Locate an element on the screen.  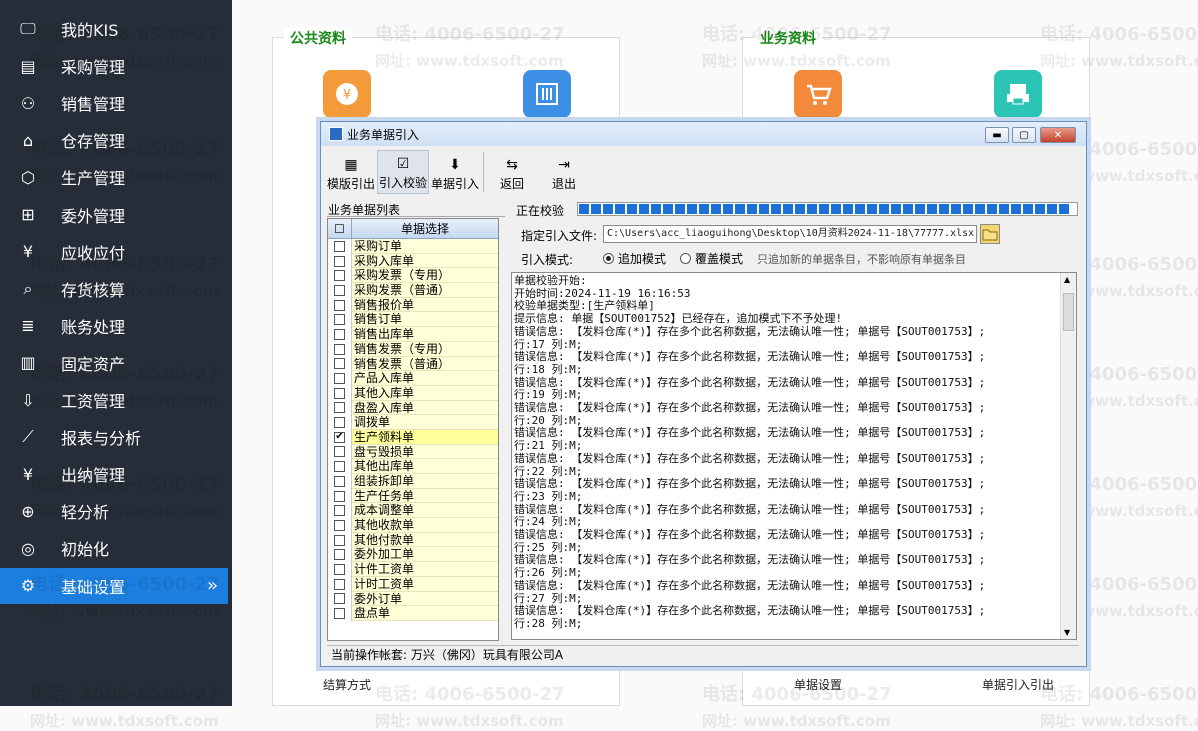
list-header-name: 单据选择 is located at coordinates (424, 229).